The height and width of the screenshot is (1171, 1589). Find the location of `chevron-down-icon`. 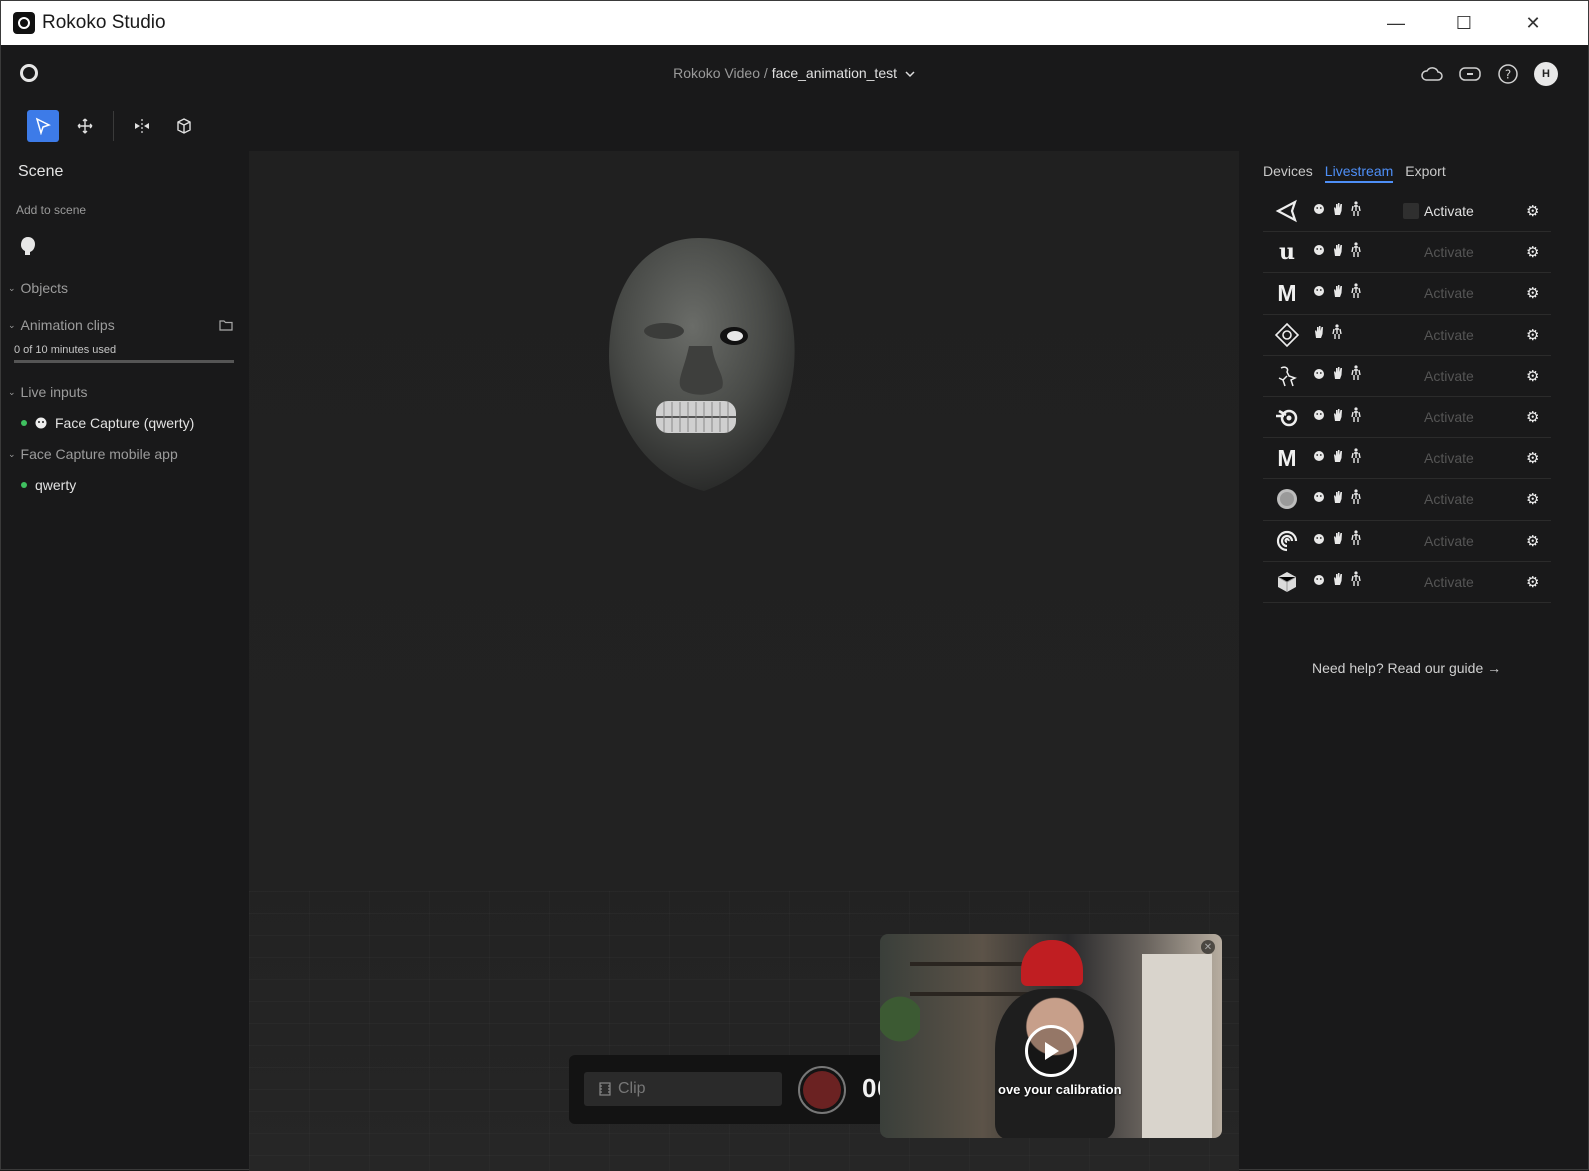

chevron-down-icon is located at coordinates (910, 74).